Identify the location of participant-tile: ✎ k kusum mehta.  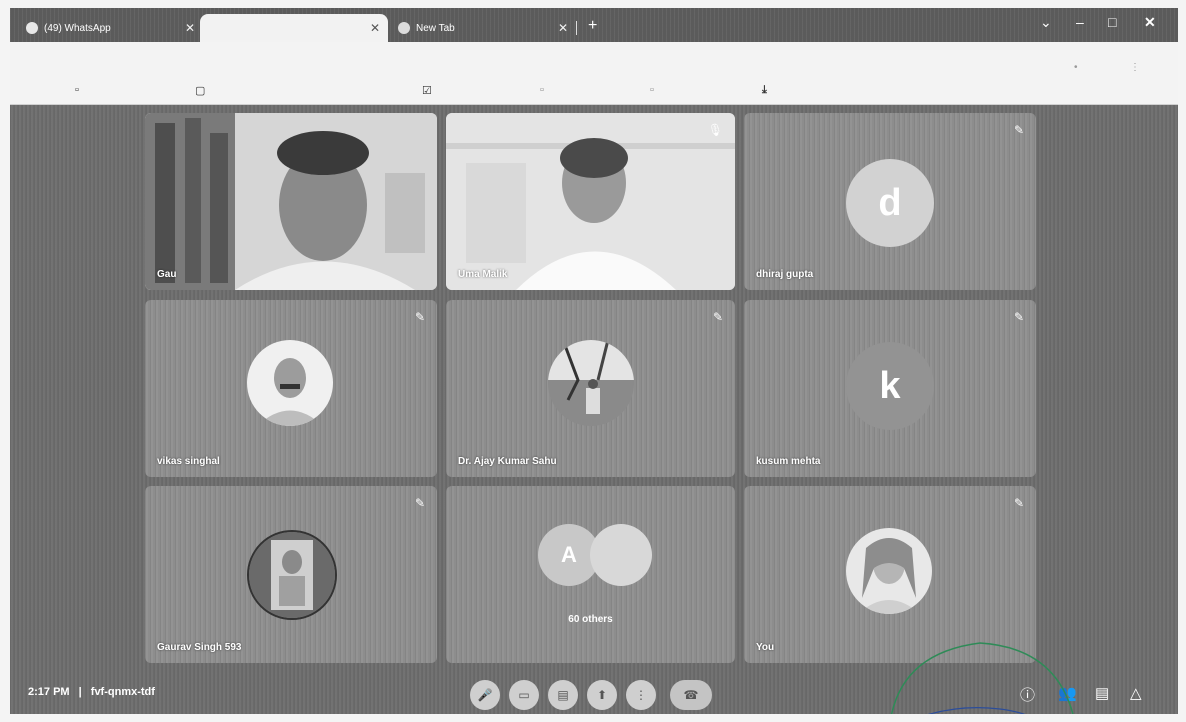
(890, 388).